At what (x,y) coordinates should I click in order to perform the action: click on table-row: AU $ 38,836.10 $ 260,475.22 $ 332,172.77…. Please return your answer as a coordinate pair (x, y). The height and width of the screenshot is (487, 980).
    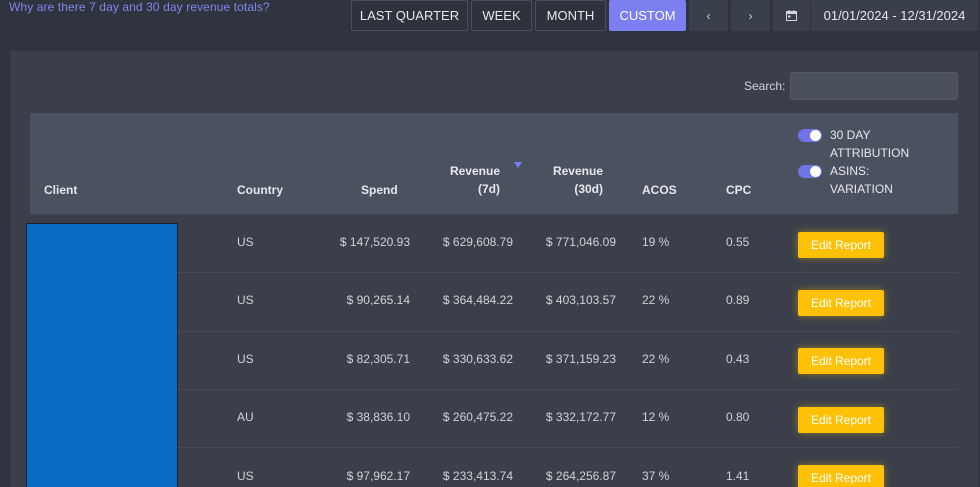
    Looking at the image, I should click on (568, 418).